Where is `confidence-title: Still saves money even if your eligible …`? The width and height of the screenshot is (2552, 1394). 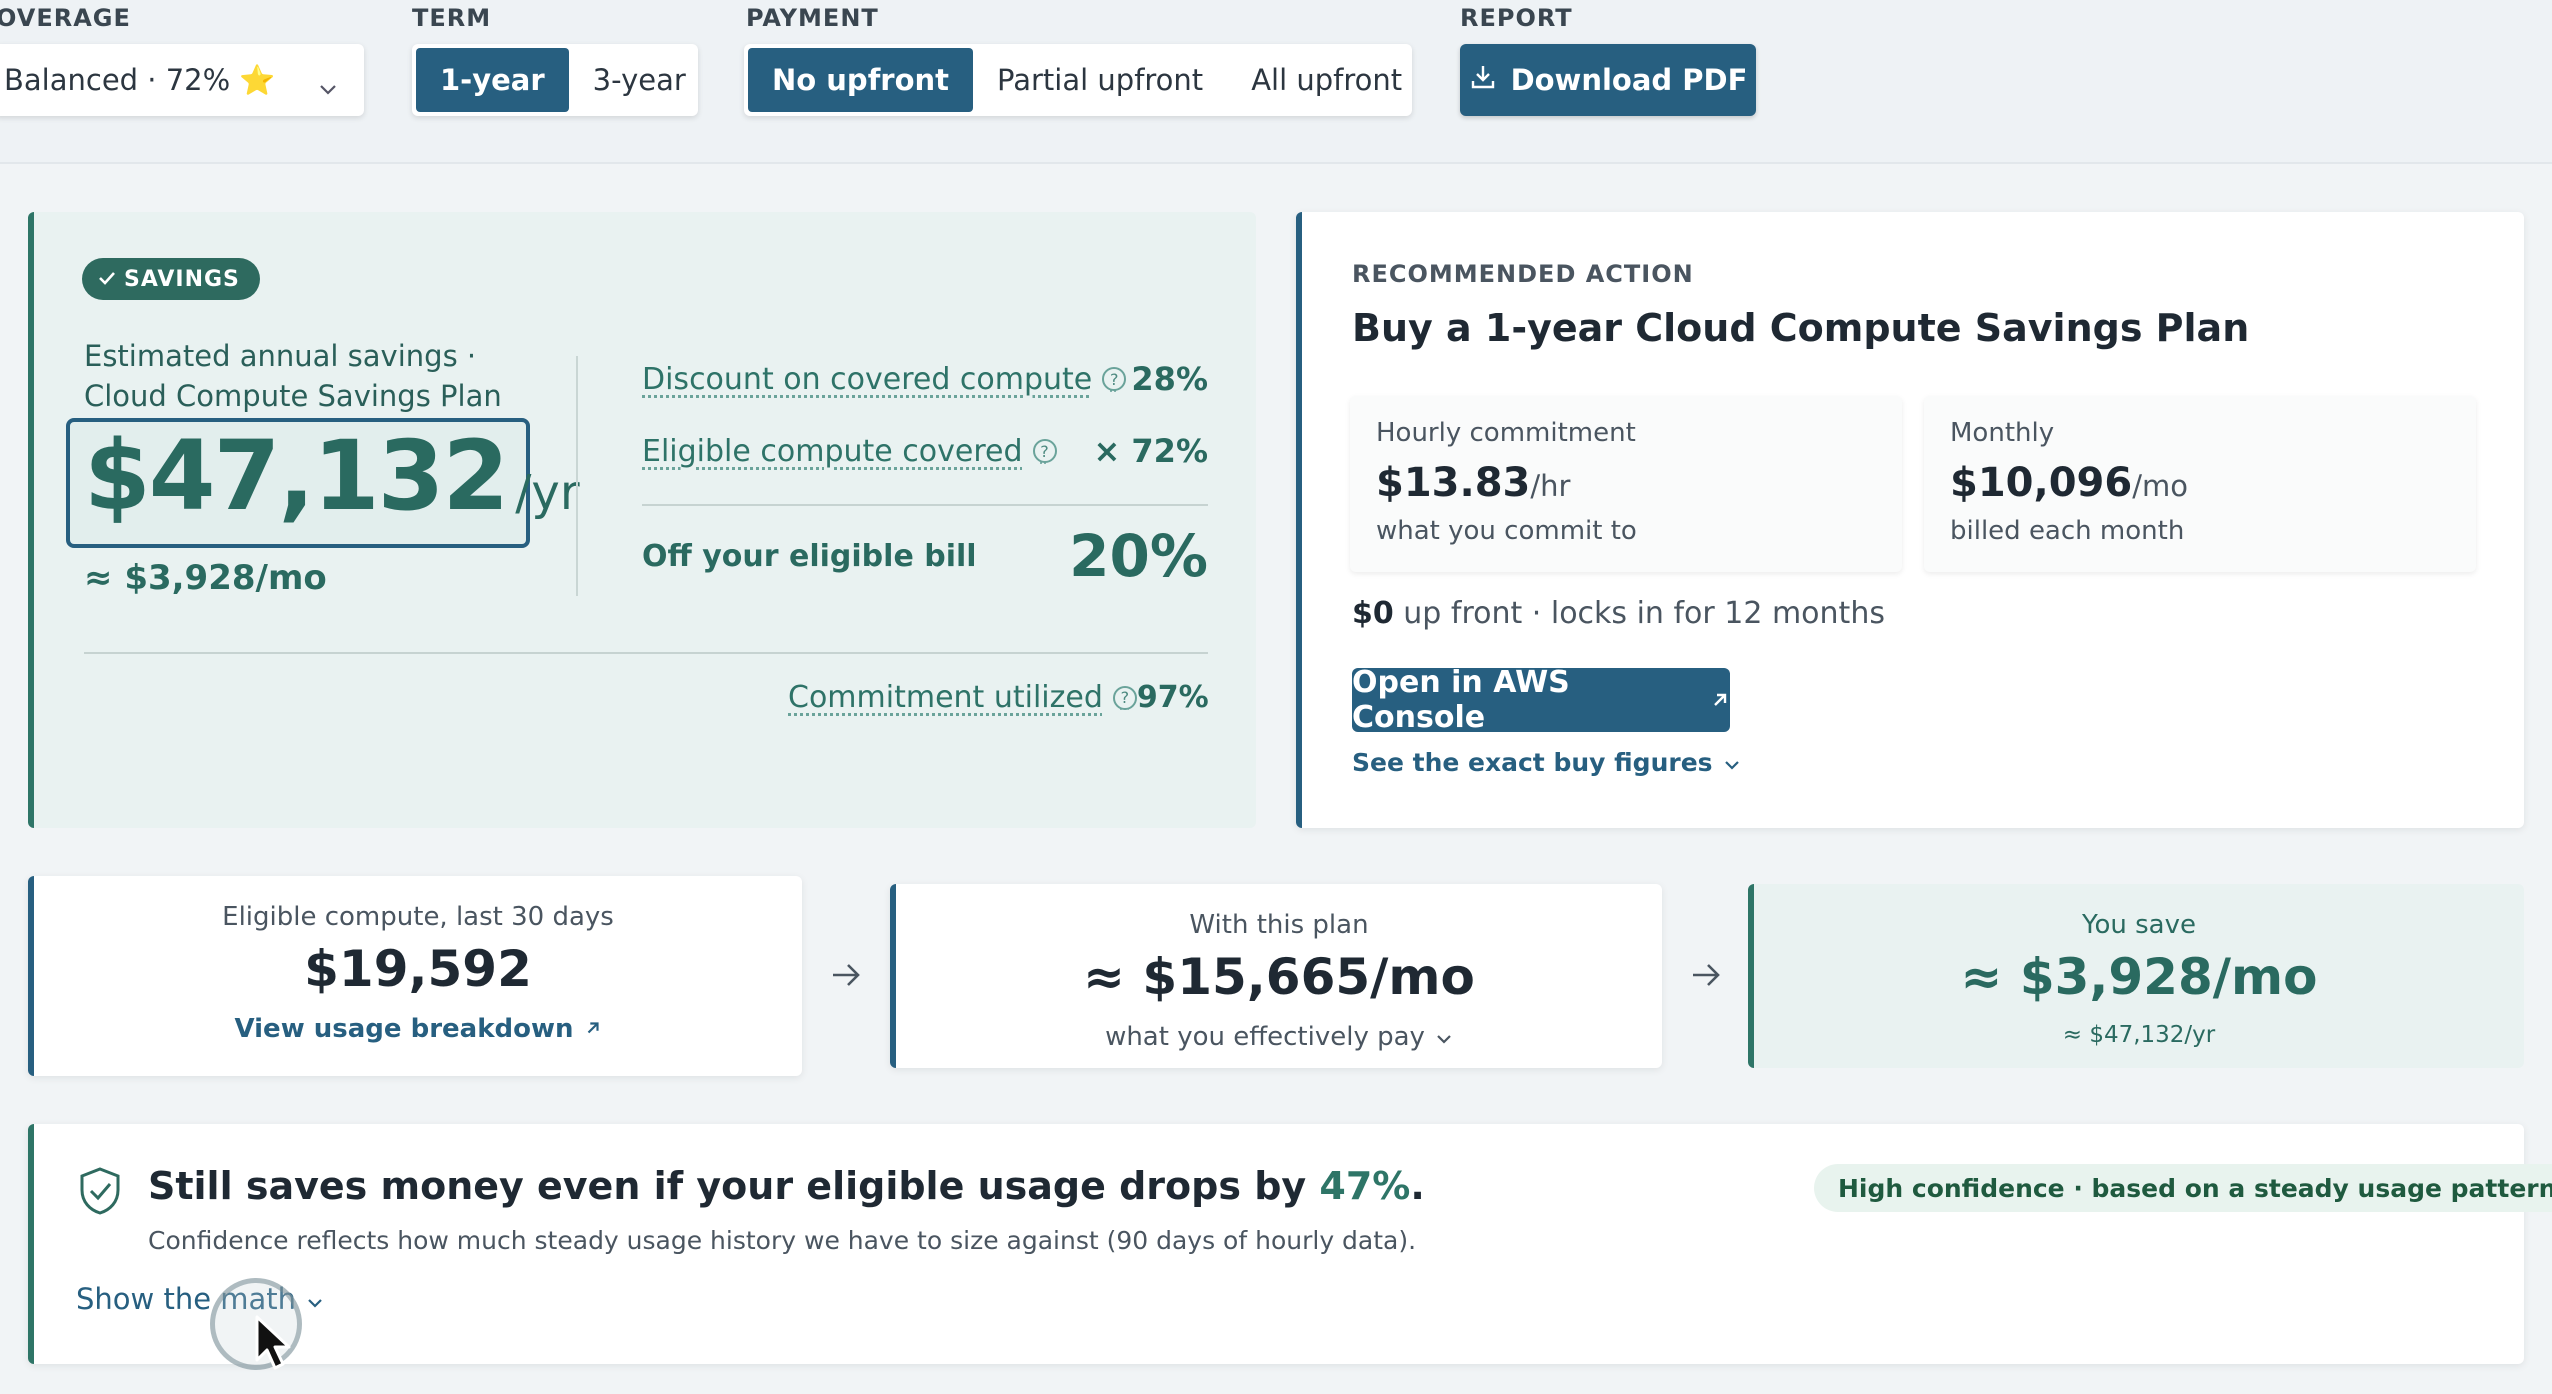
confidence-title: Still saves money even if your eligible … is located at coordinates (786, 1186).